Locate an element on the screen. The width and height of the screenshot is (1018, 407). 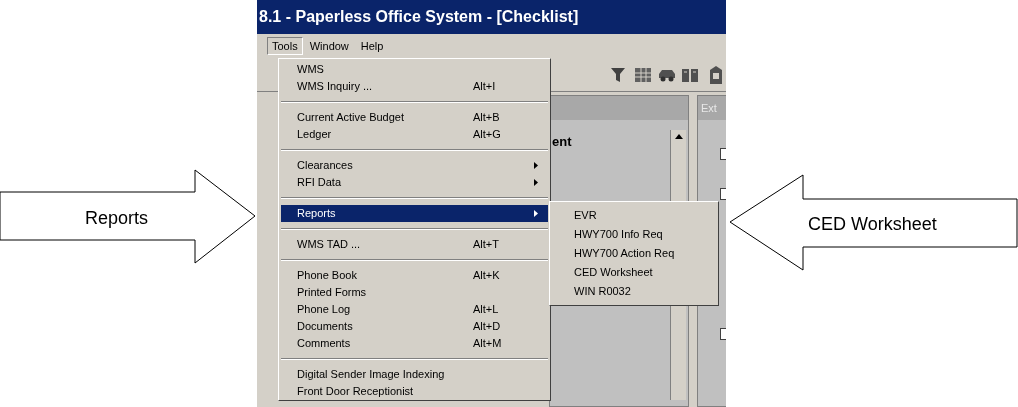
shortcut-text: Alt+D is located at coordinates (487, 327).